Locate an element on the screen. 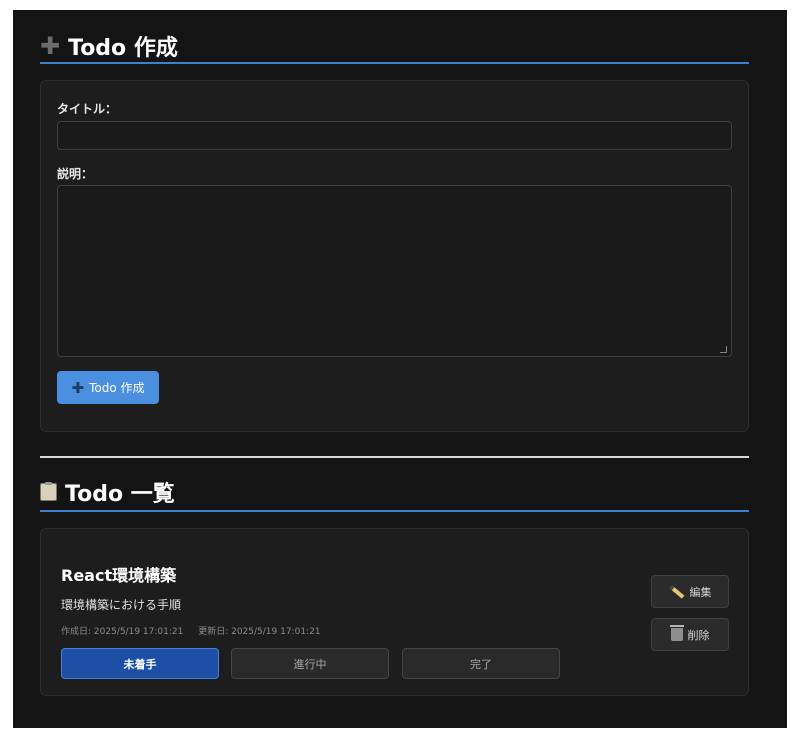 Image resolution: width=800 pixels, height=752 pixels. description-label: 説明： is located at coordinates (75, 174).